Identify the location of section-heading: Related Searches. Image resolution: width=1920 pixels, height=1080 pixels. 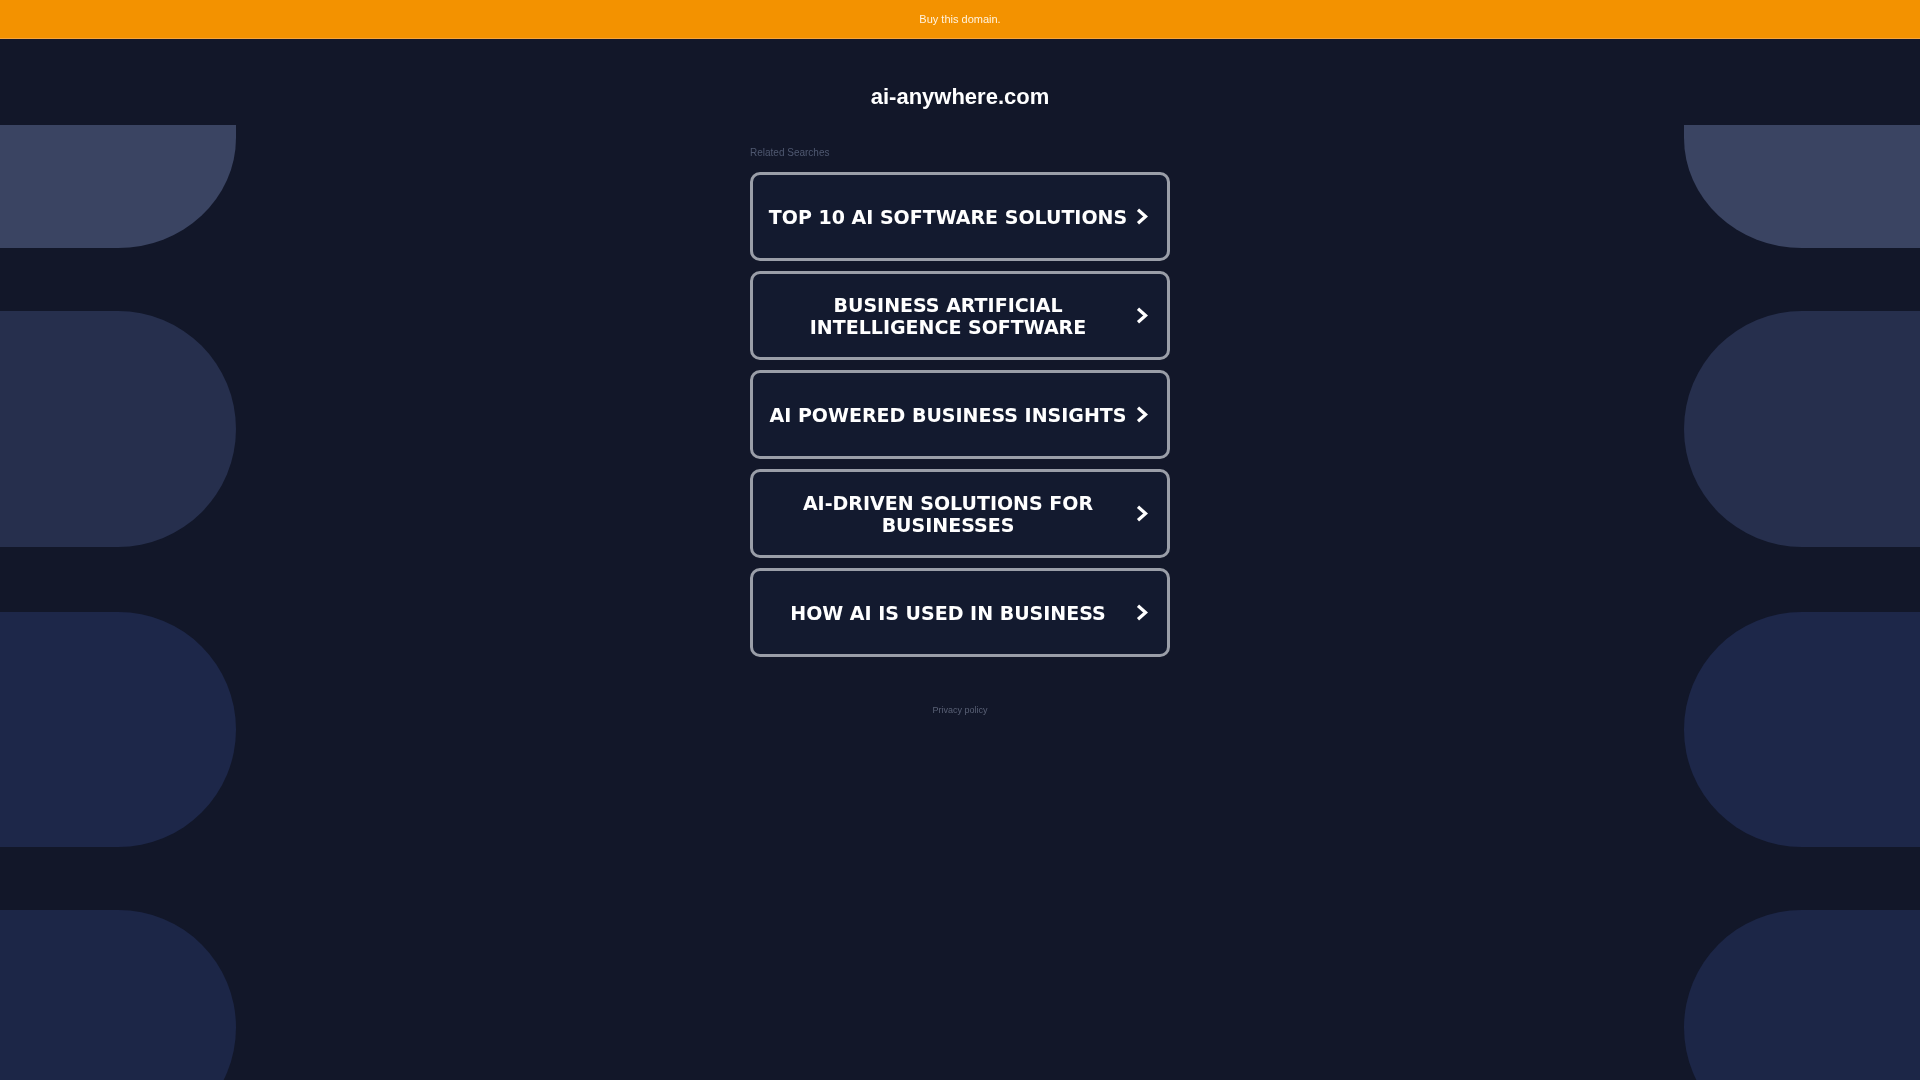
(790, 153).